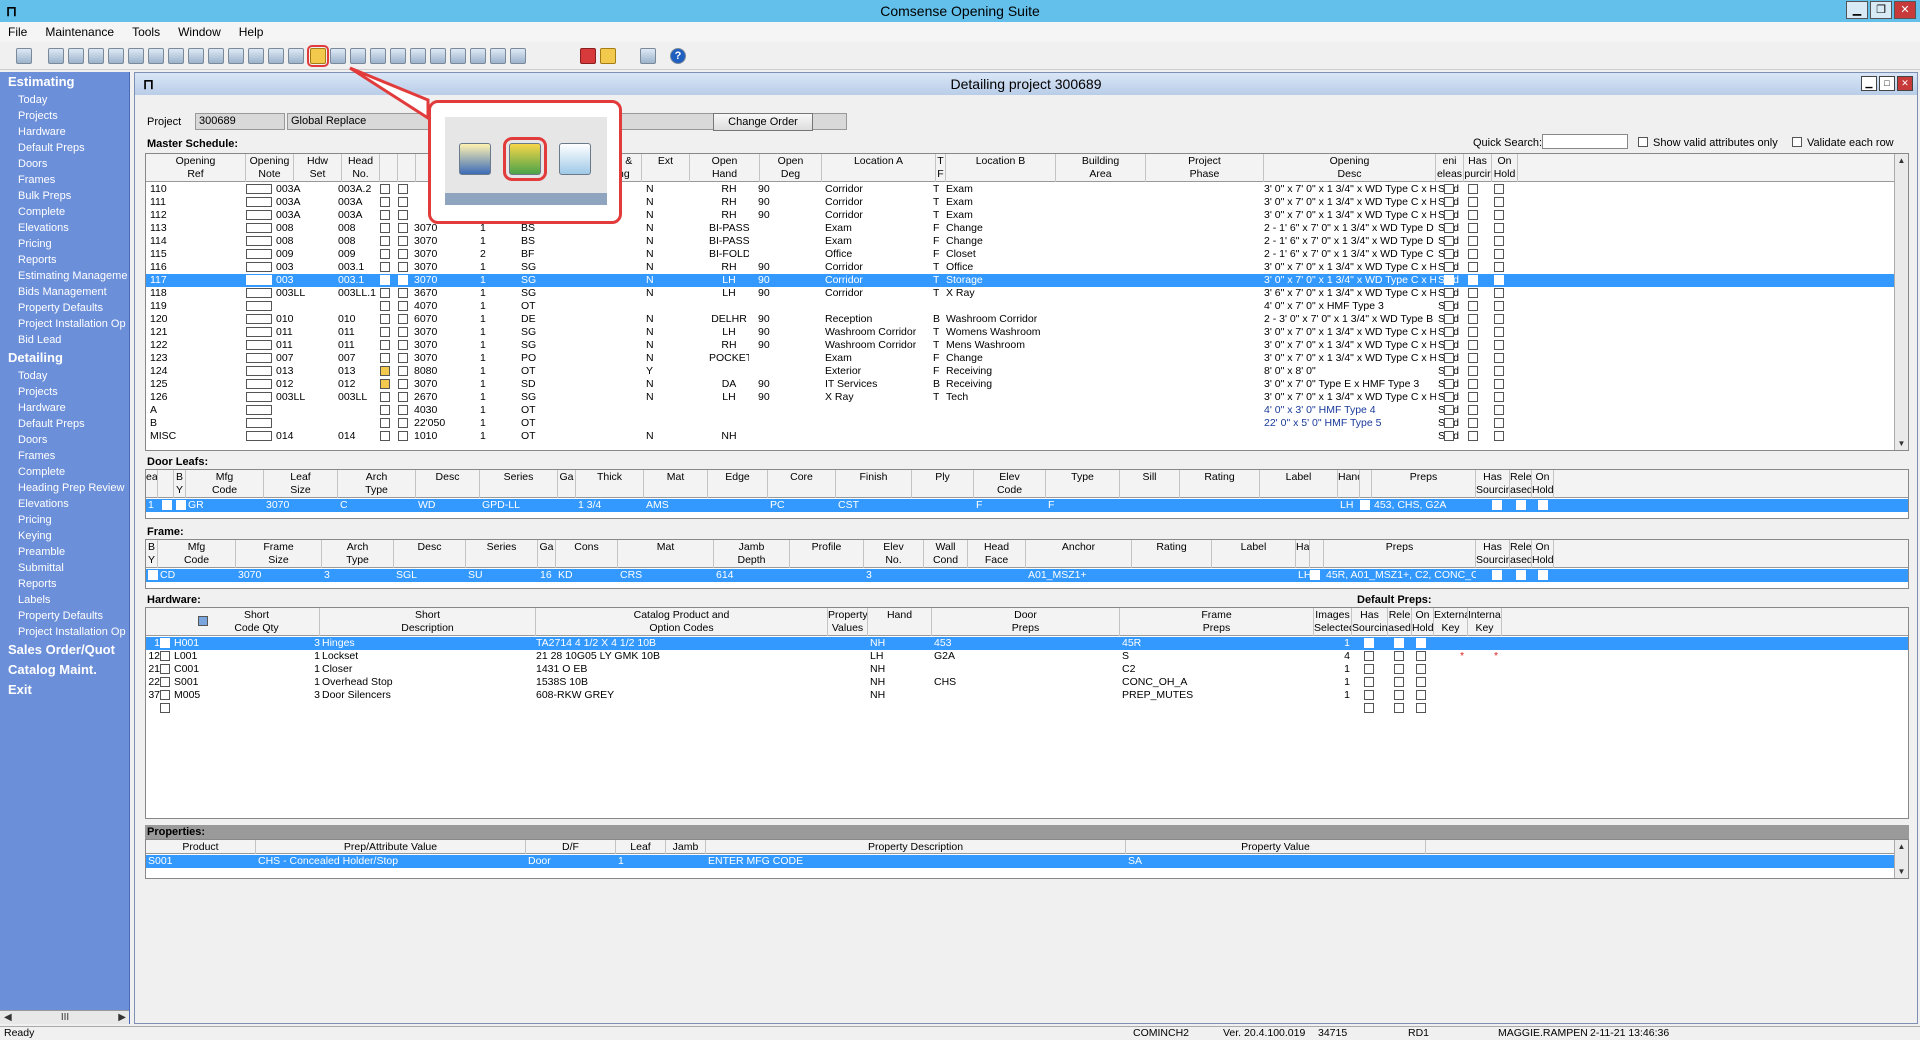  What do you see at coordinates (1857, 10) in the screenshot?
I see `minimize-button: ▁` at bounding box center [1857, 10].